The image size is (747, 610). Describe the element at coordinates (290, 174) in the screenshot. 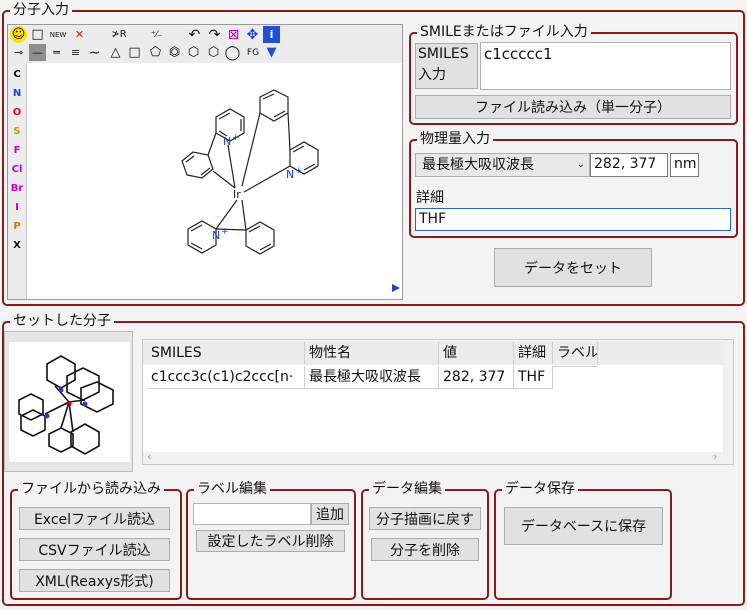

I see `nitrogen-label-right: N` at that location.